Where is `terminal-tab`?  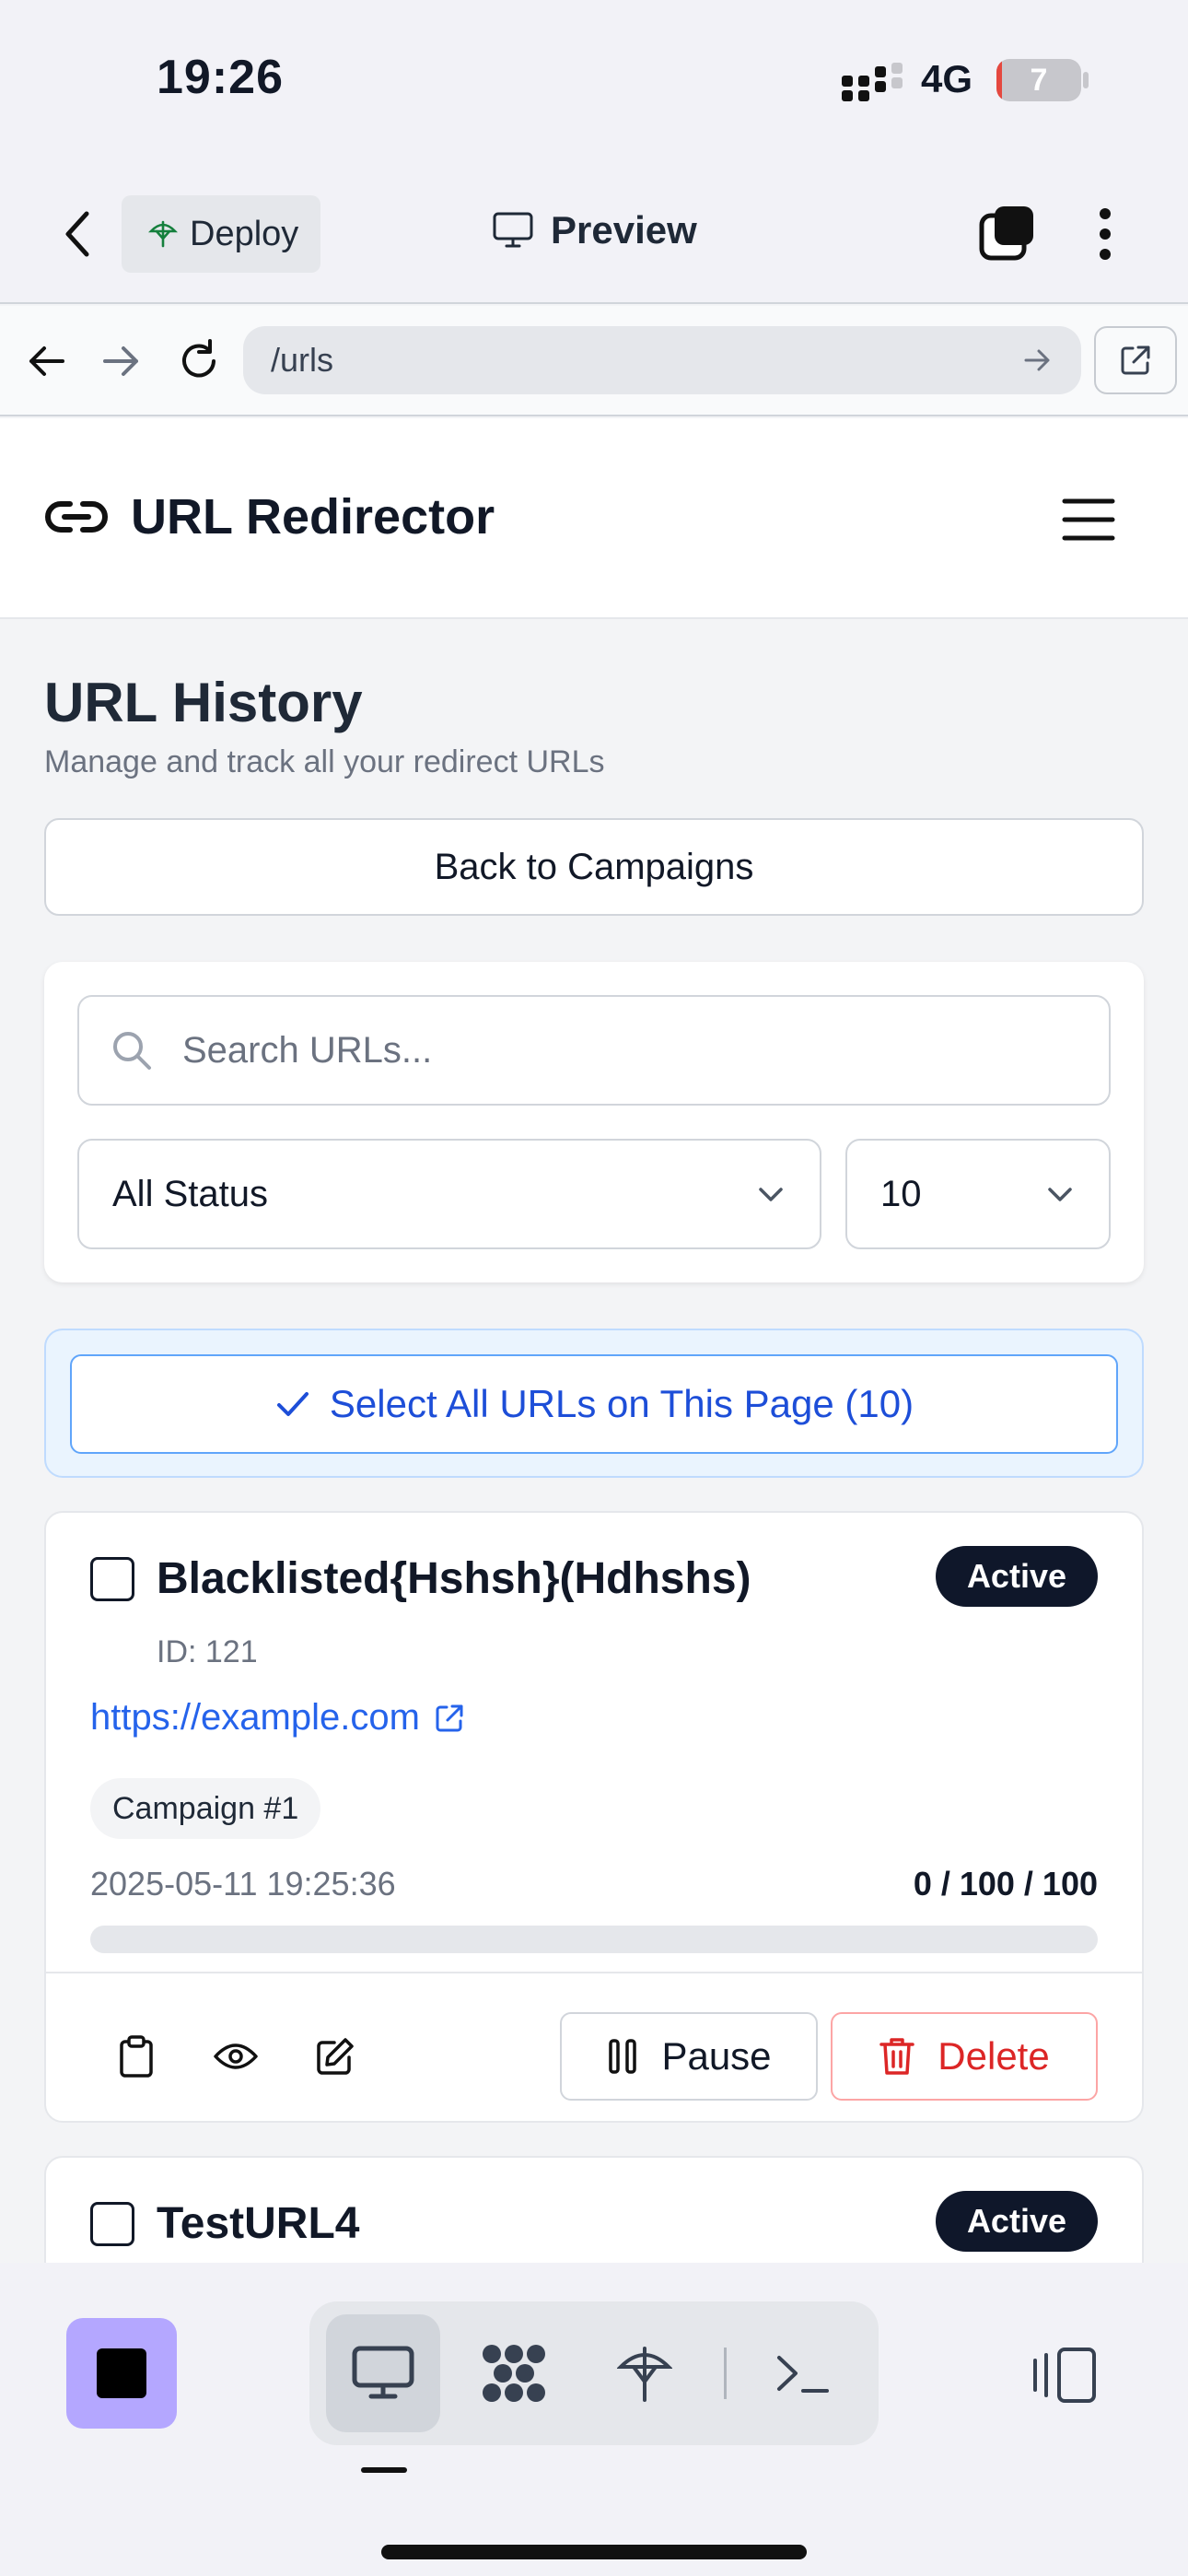
terminal-tab is located at coordinates (803, 2373).